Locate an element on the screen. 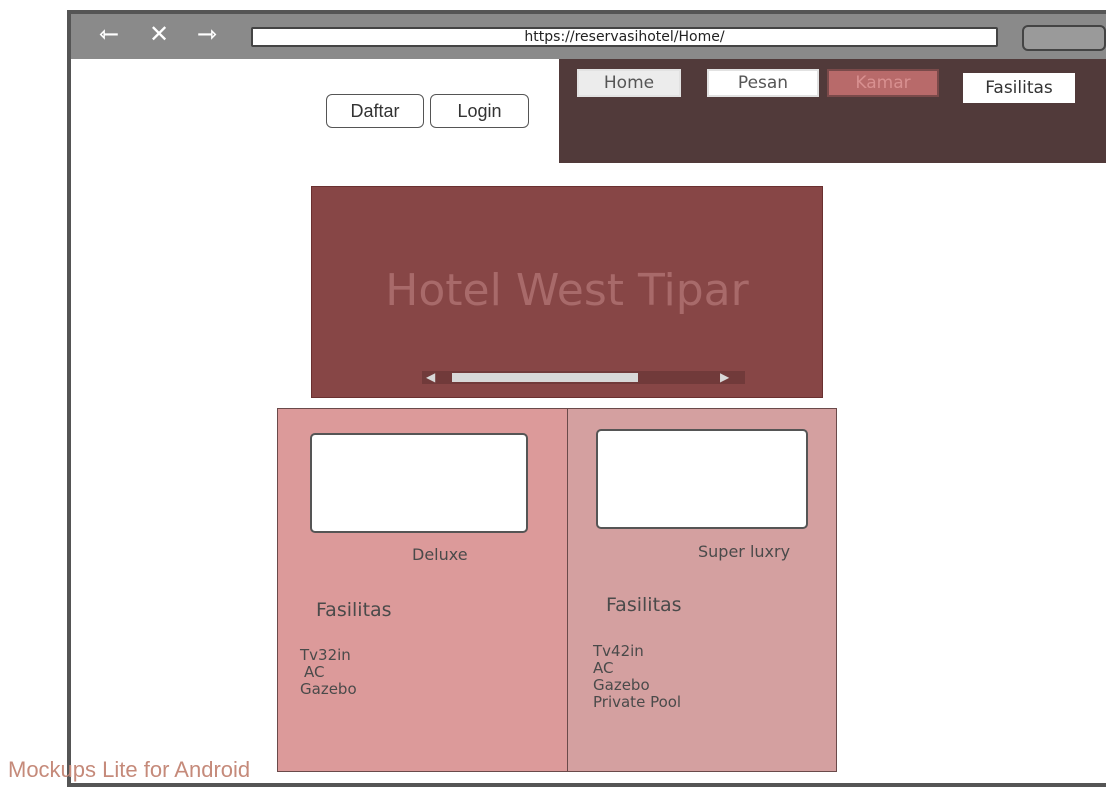  nav-home: Home is located at coordinates (629, 83).